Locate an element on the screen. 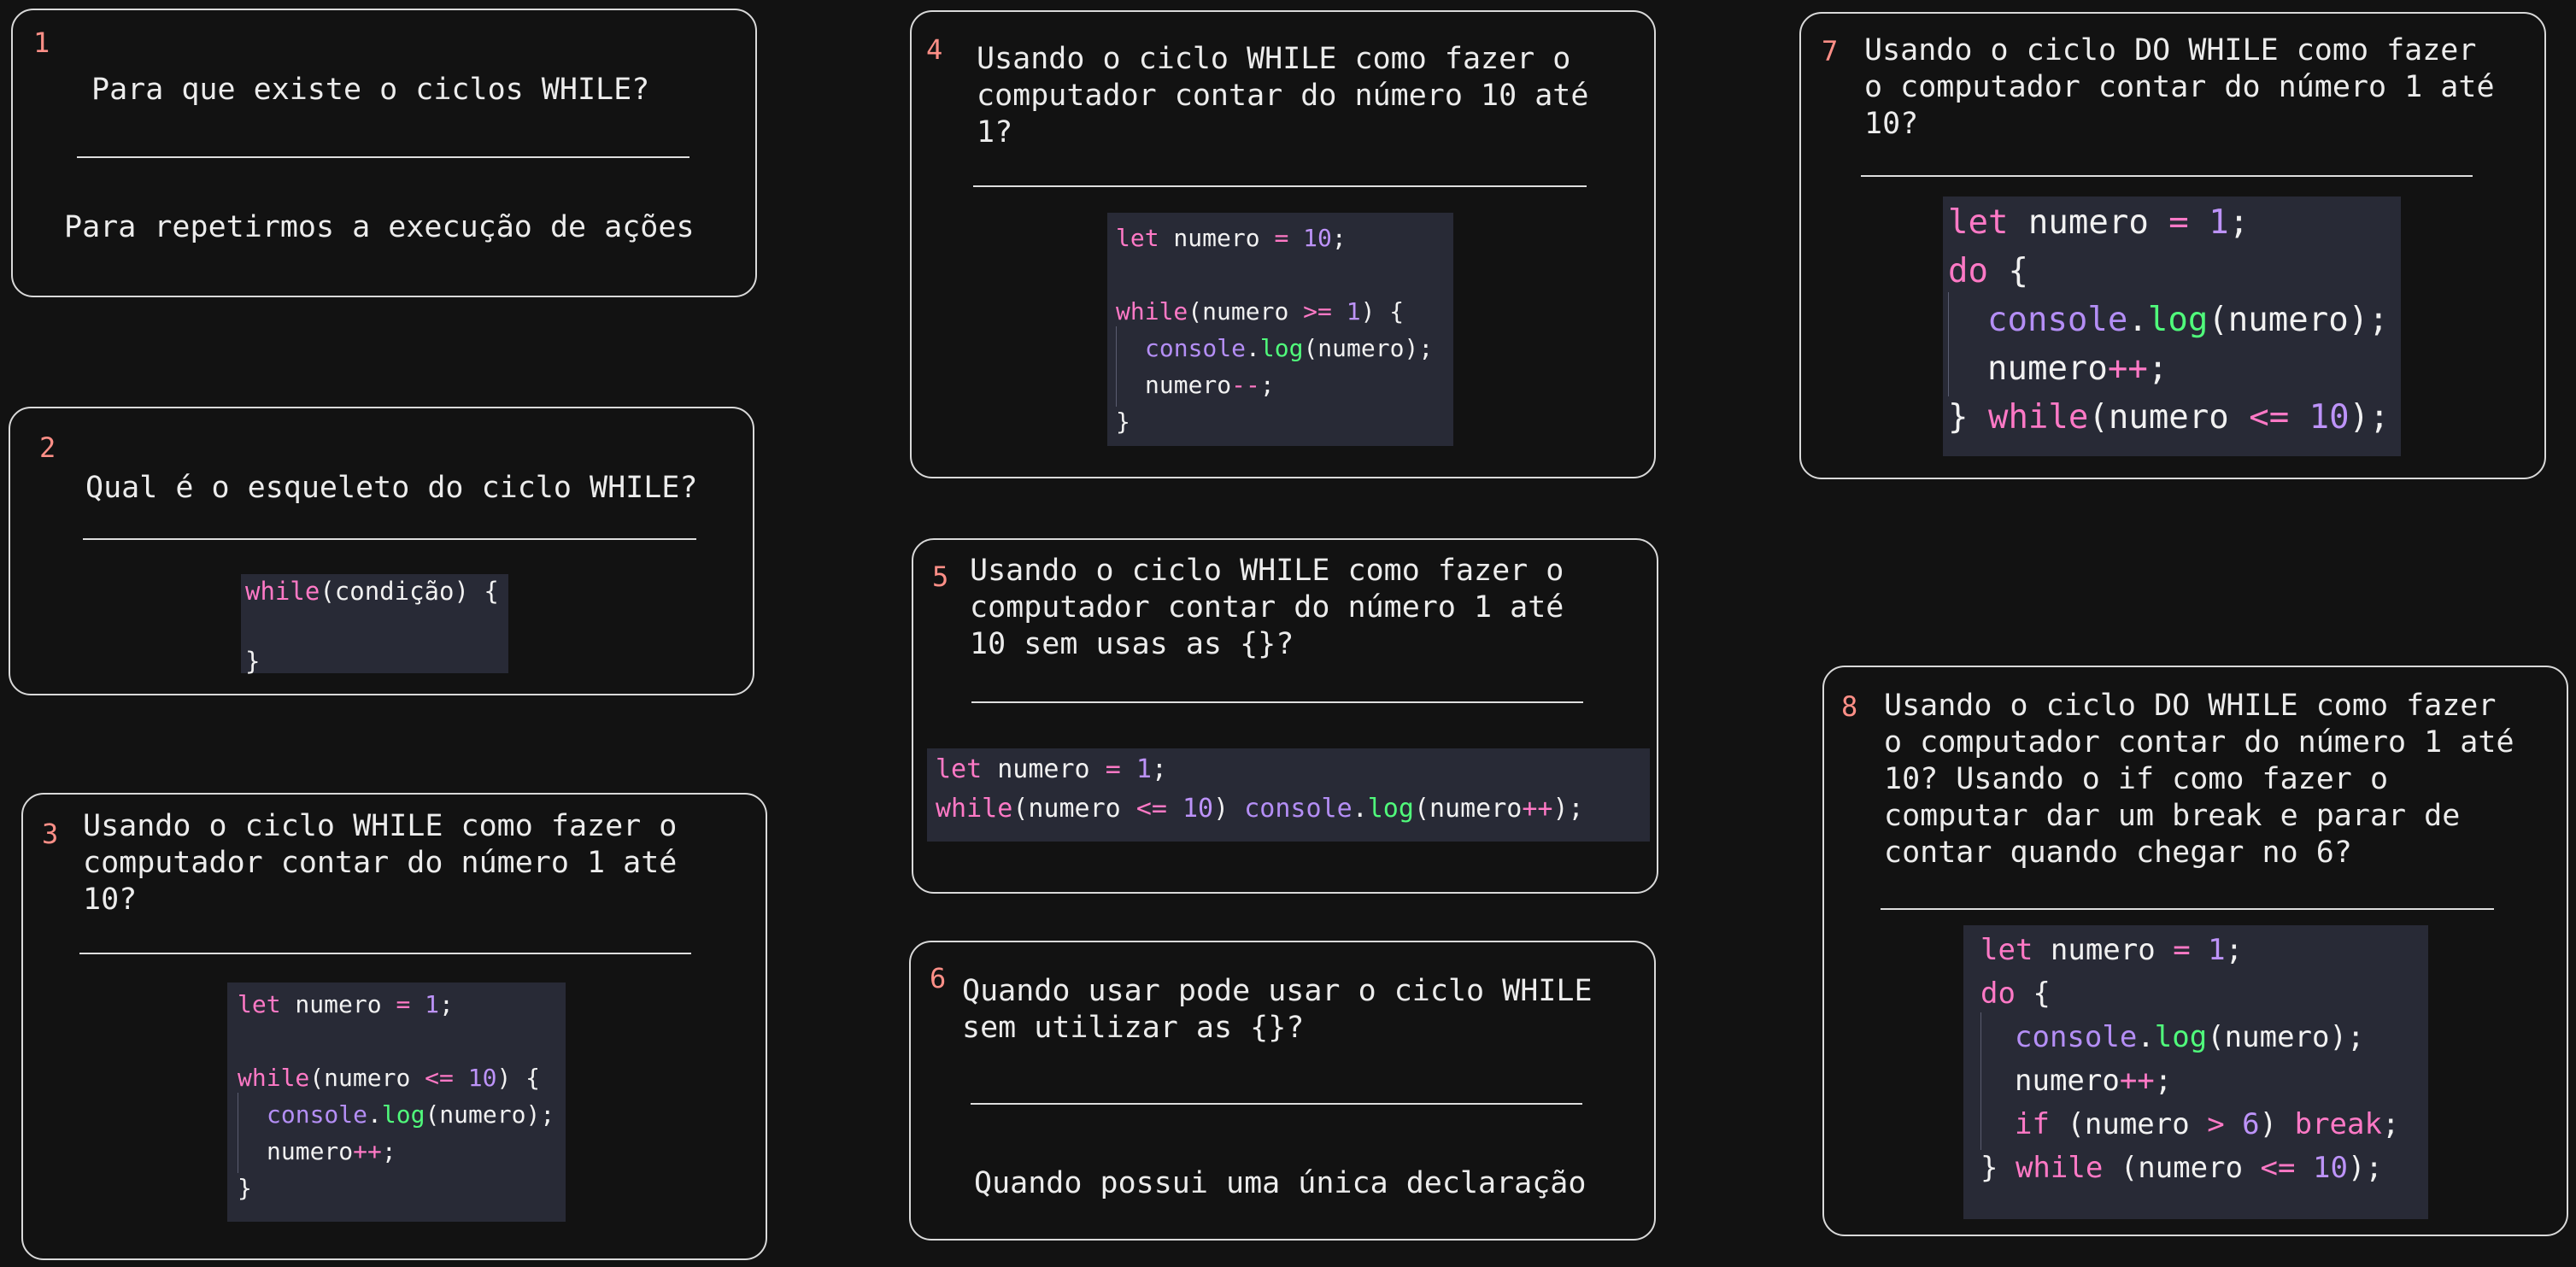 Image resolution: width=2576 pixels, height=1267 pixels. card-number: 4 is located at coordinates (934, 49).